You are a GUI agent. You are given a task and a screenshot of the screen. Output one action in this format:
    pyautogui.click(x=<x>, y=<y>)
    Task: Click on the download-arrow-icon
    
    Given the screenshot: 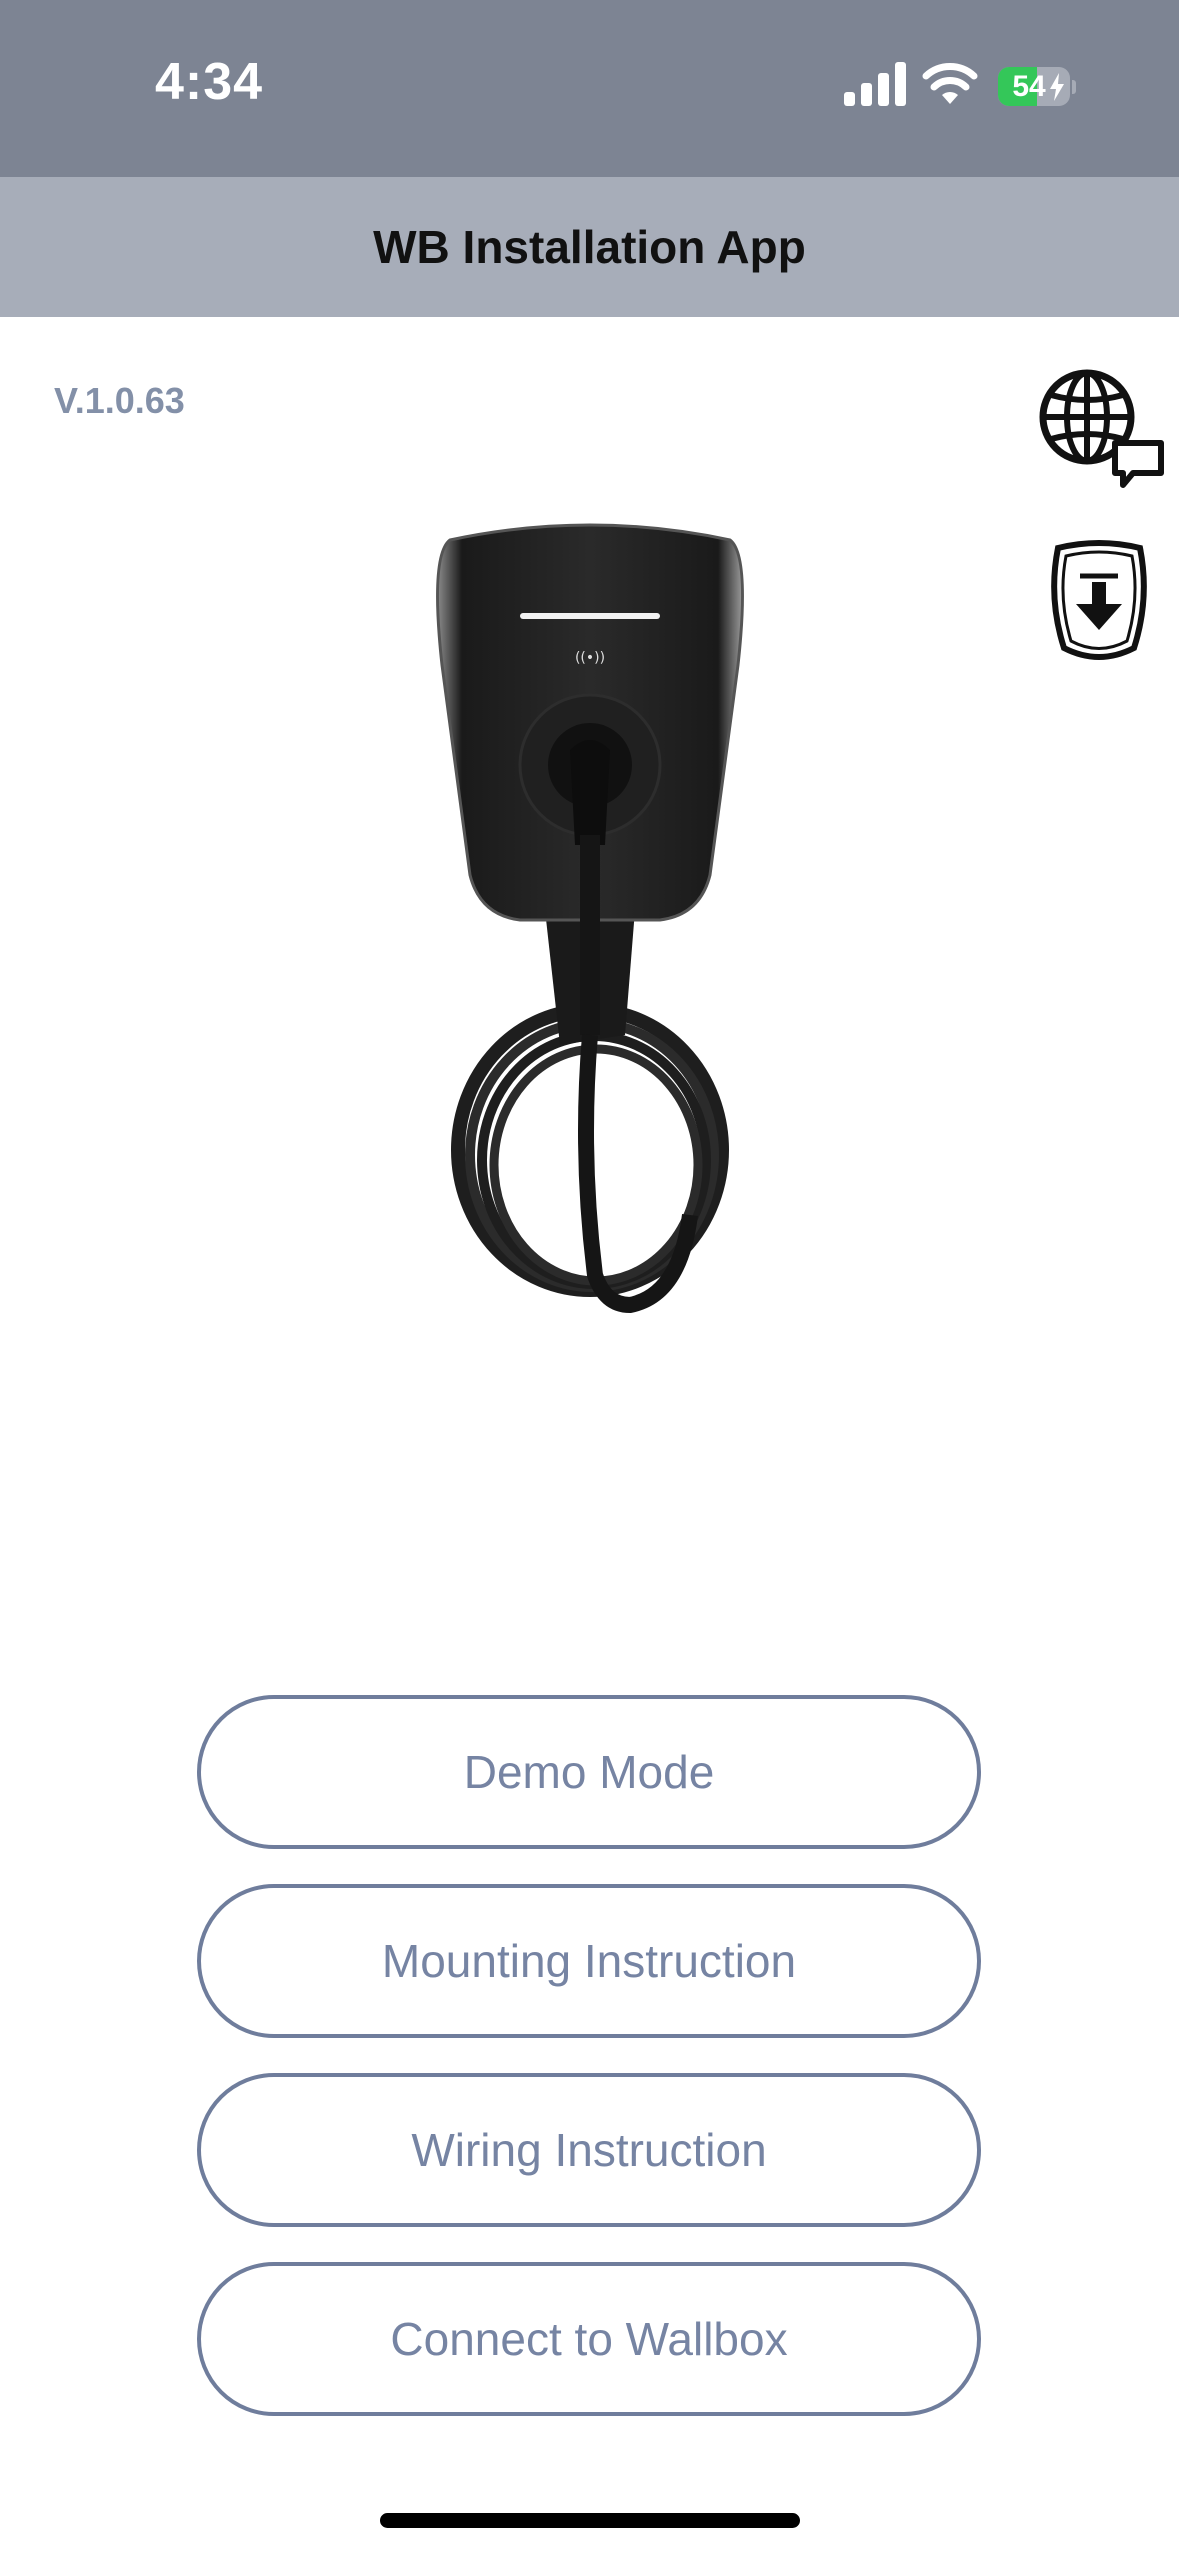 What is the action you would take?
    pyautogui.click(x=1099, y=603)
    